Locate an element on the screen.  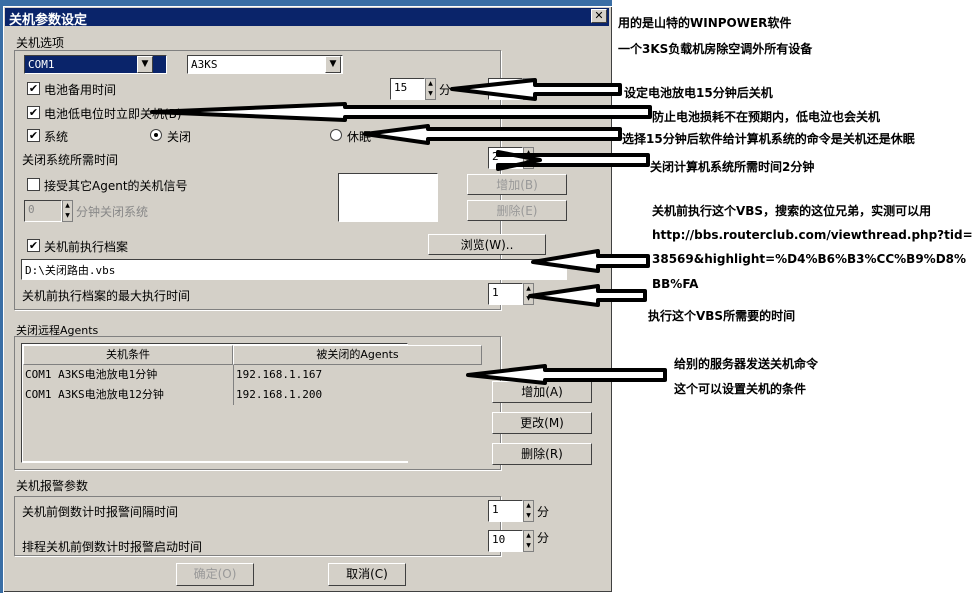
annotation-text: 关闭计算机系统所需时间2分钟 is located at coordinates (732, 167).